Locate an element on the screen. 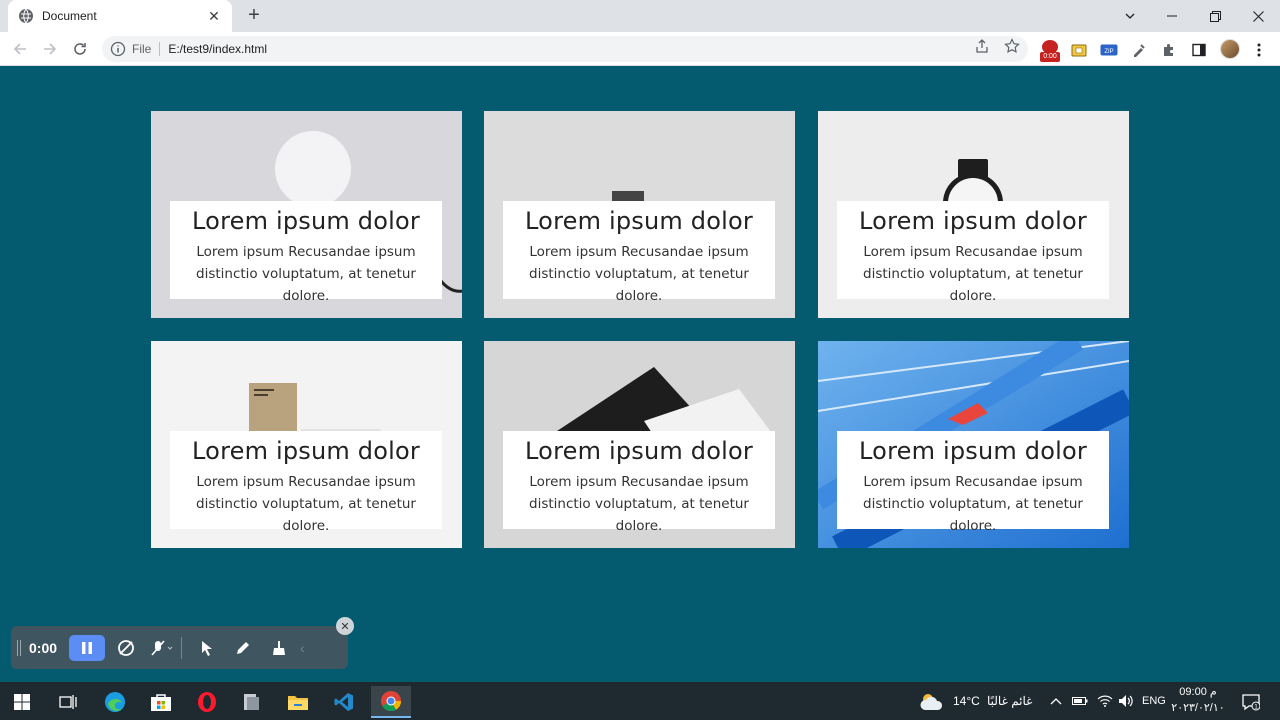  forward-arrow-icon is located at coordinates (50, 49).